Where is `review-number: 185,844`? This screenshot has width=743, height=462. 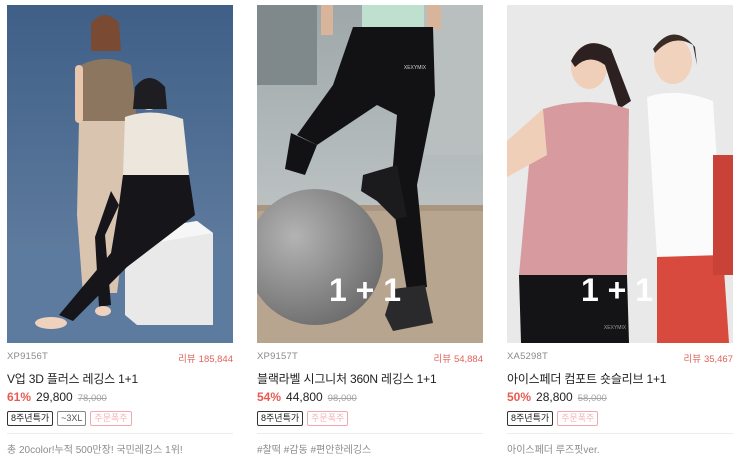 review-number: 185,844 is located at coordinates (215, 359).